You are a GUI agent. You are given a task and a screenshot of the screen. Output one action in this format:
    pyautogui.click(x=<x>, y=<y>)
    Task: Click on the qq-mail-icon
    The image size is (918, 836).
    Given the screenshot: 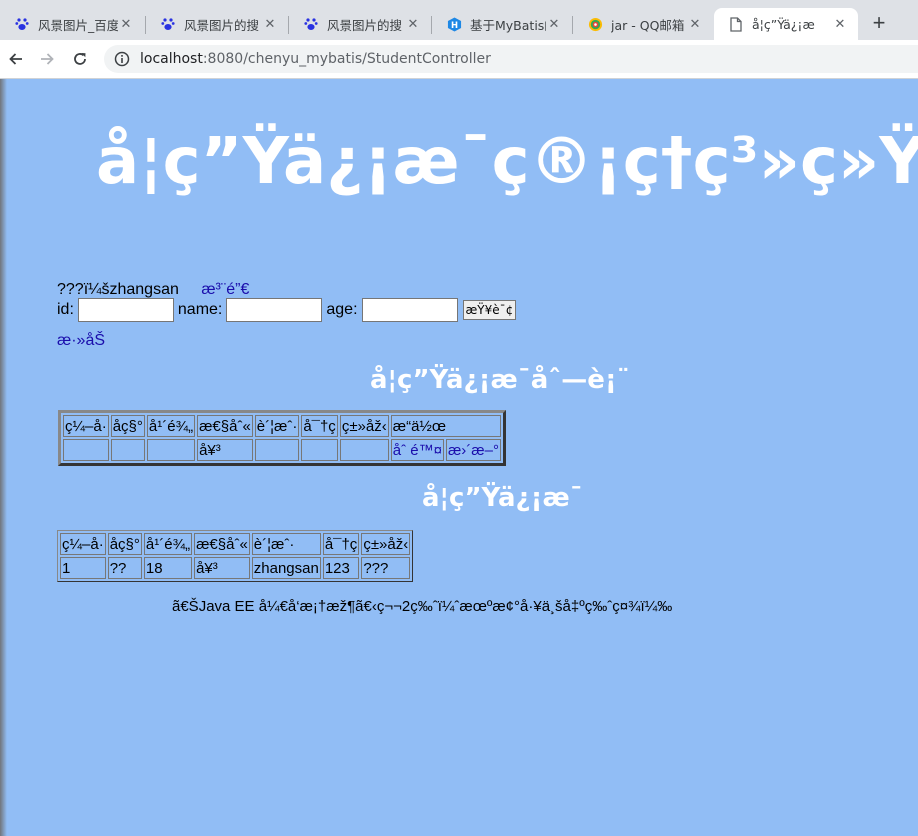 What is the action you would take?
    pyautogui.click(x=595, y=24)
    